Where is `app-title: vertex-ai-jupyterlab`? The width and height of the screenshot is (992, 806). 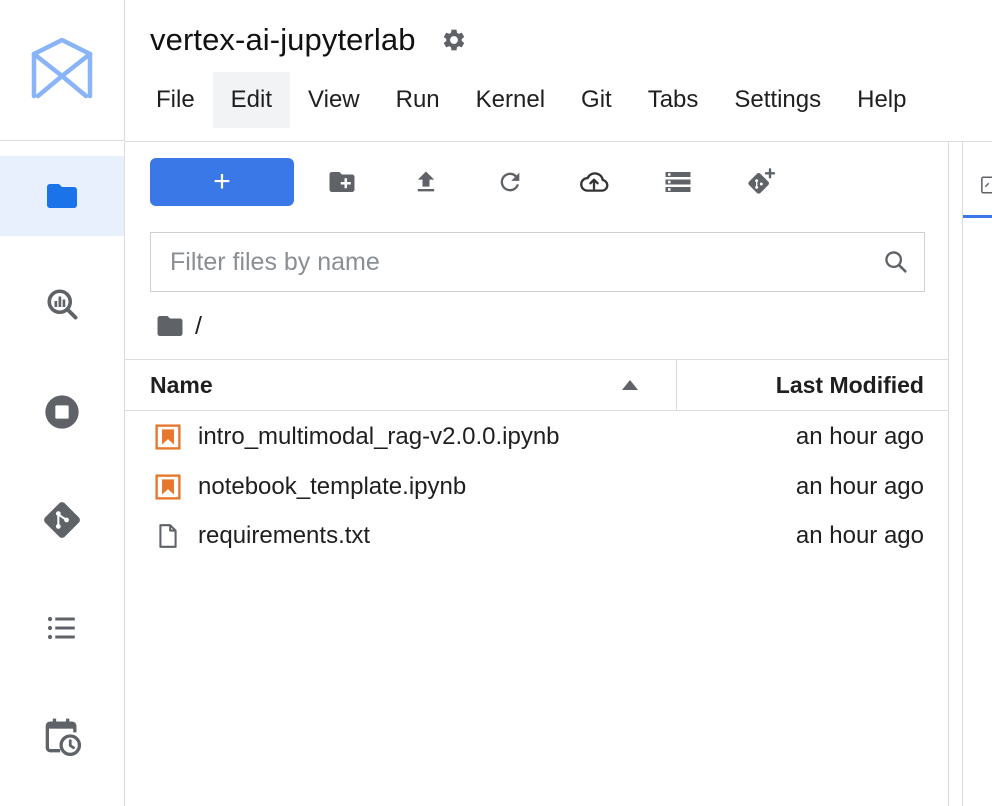
app-title: vertex-ai-jupyterlab is located at coordinates (283, 39).